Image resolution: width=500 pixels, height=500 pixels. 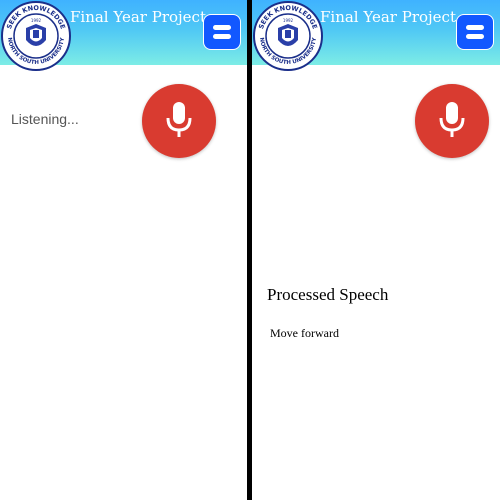 I want to click on processed-speech-text: Move forward, so click(x=304, y=333).